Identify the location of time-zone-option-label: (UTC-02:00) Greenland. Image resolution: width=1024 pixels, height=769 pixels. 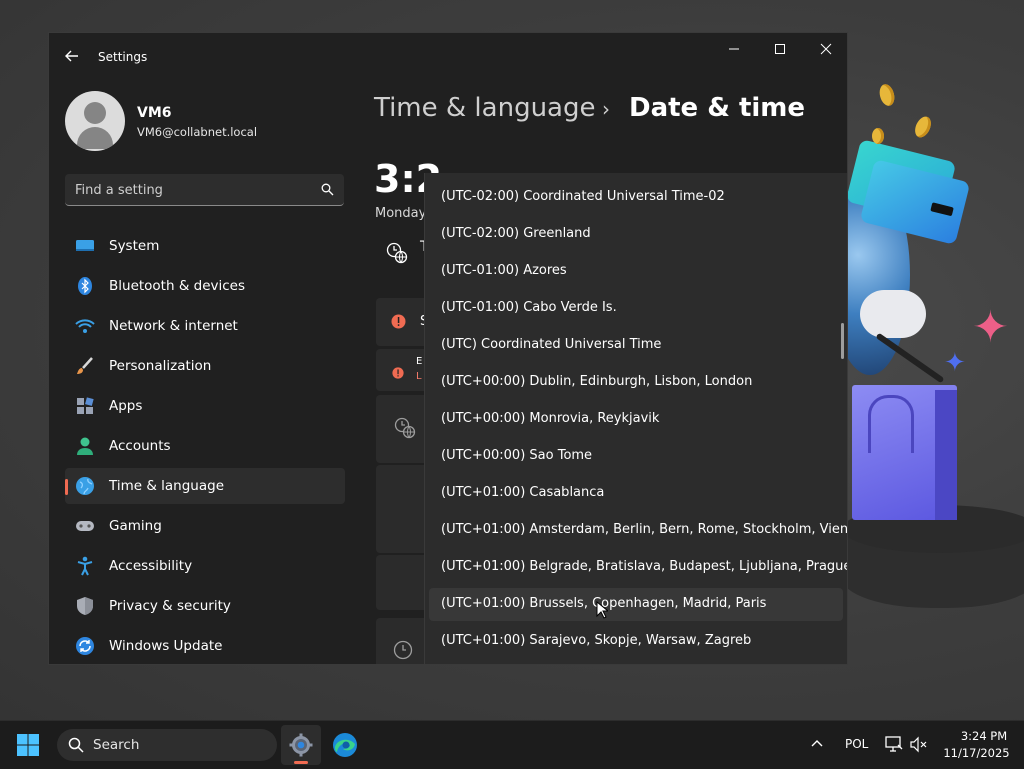
(516, 233).